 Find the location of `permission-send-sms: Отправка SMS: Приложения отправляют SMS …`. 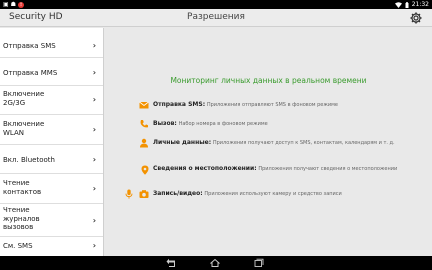

permission-send-sms: Отправка SMS: Приложения отправляют SMS … is located at coordinates (288, 105).